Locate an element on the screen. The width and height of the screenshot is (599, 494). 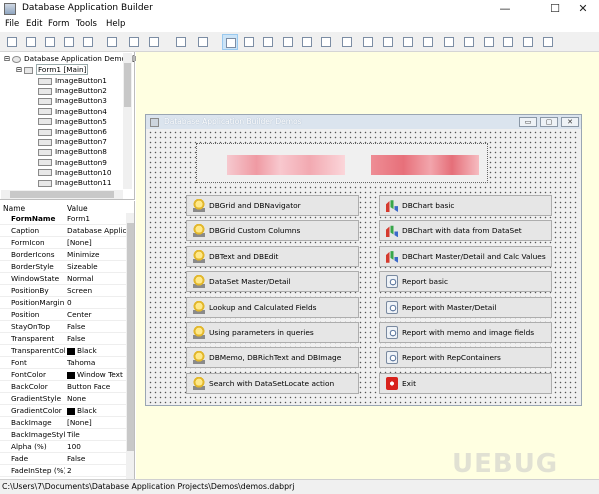
demo-button: DBGrid and DBNavigator is located at coordinates (272, 205).